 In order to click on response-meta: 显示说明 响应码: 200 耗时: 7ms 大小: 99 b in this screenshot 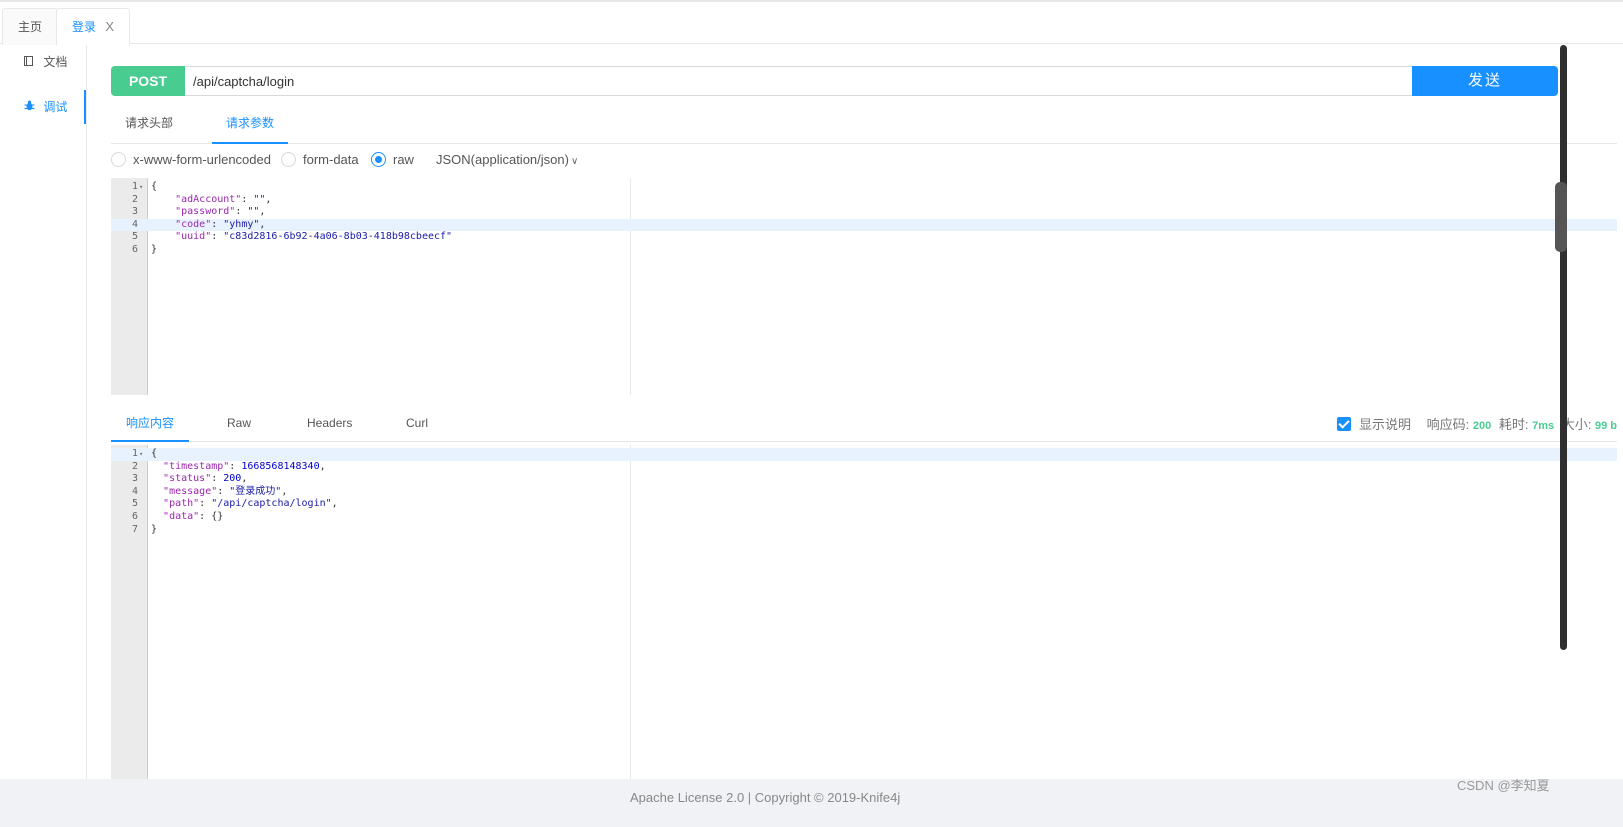, I will do `click(1476, 423)`.